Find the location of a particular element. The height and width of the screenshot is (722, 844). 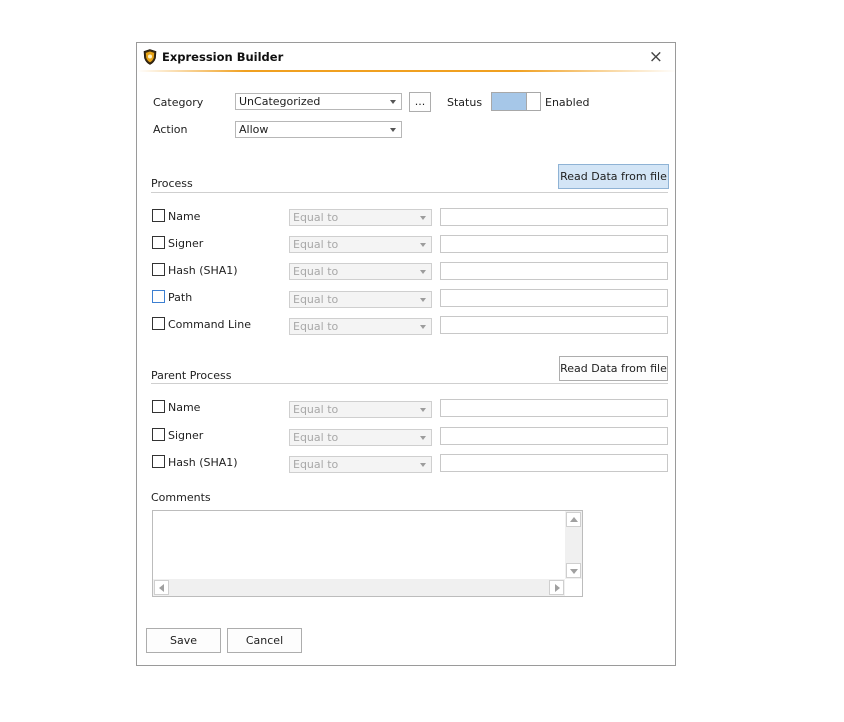

scroll-down-icon is located at coordinates (573, 570).